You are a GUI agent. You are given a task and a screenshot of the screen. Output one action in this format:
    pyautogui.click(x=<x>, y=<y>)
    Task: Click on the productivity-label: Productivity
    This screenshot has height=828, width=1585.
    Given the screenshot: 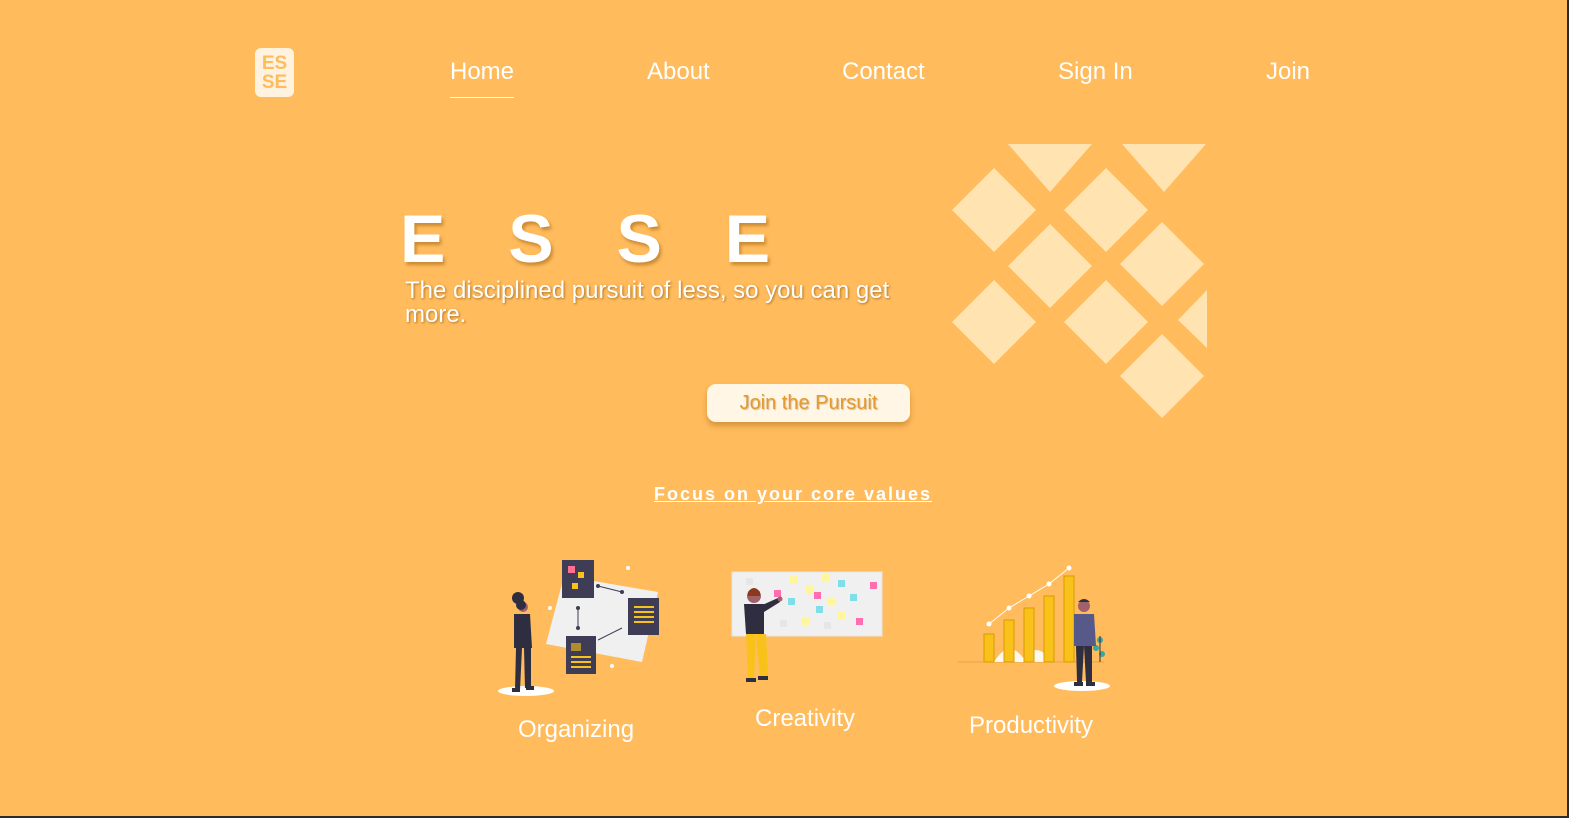 What is the action you would take?
    pyautogui.click(x=1031, y=725)
    